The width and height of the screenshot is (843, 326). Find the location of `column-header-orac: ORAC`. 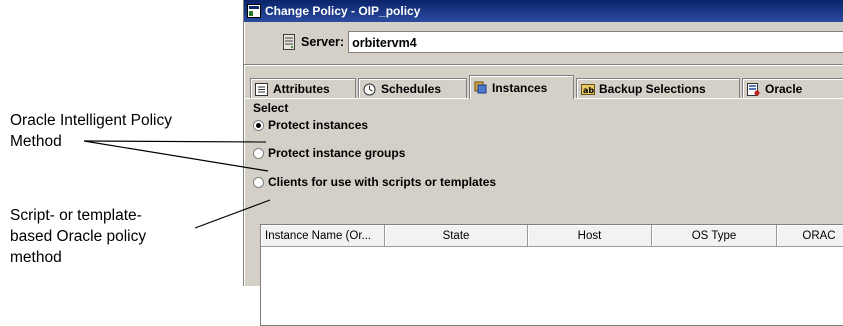

column-header-orac: ORAC is located at coordinates (810, 236).